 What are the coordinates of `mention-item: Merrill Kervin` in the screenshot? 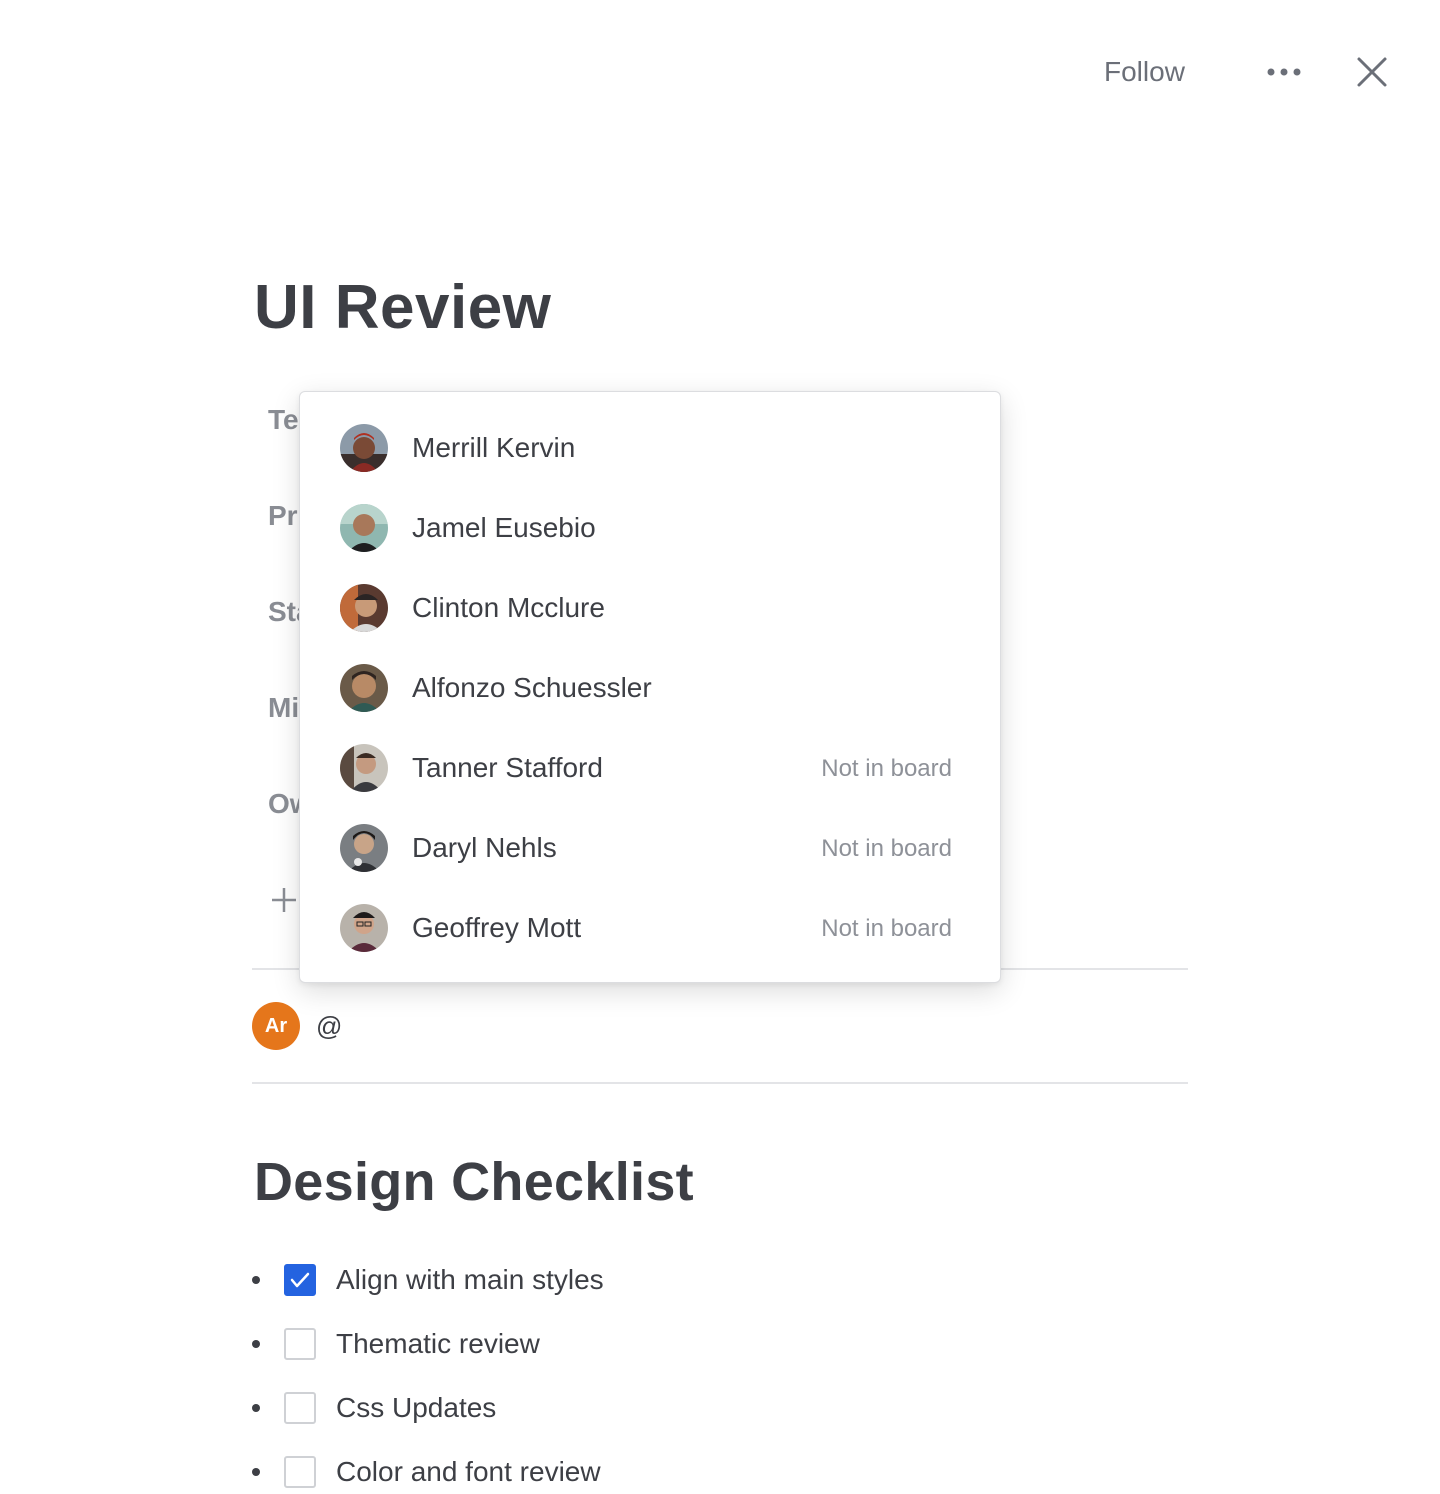 It's located at (650, 448).